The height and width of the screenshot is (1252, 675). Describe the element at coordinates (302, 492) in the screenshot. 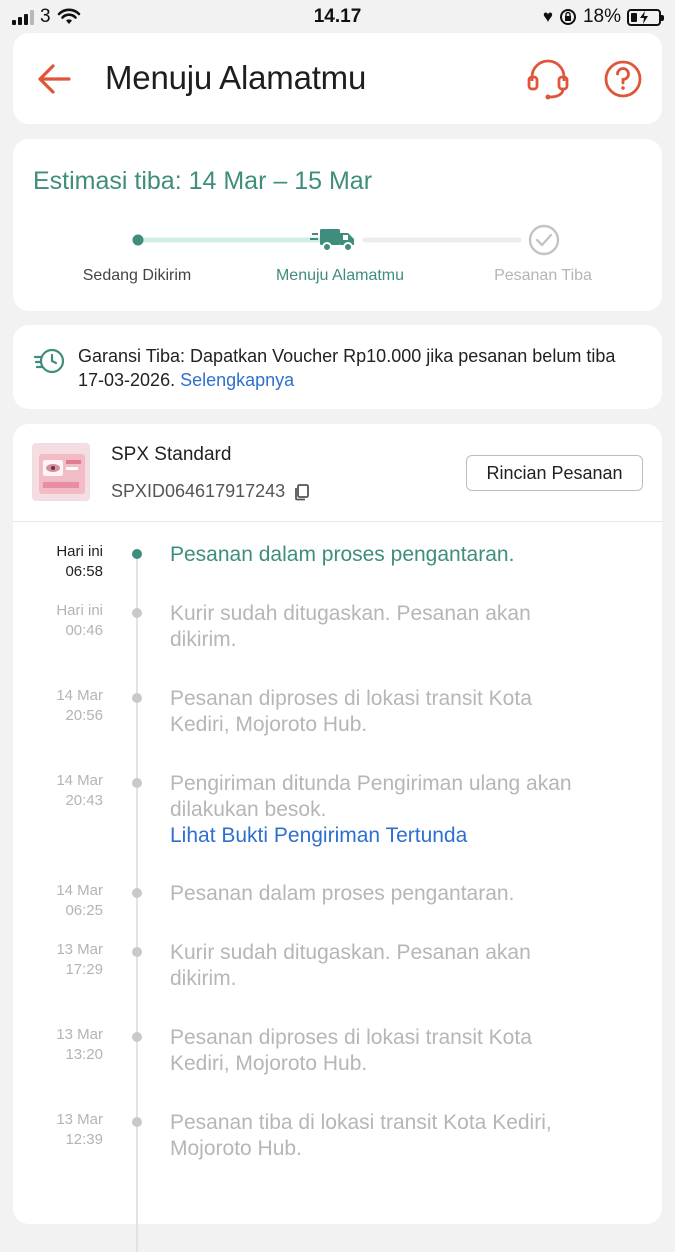

I see `copy-icon` at that location.